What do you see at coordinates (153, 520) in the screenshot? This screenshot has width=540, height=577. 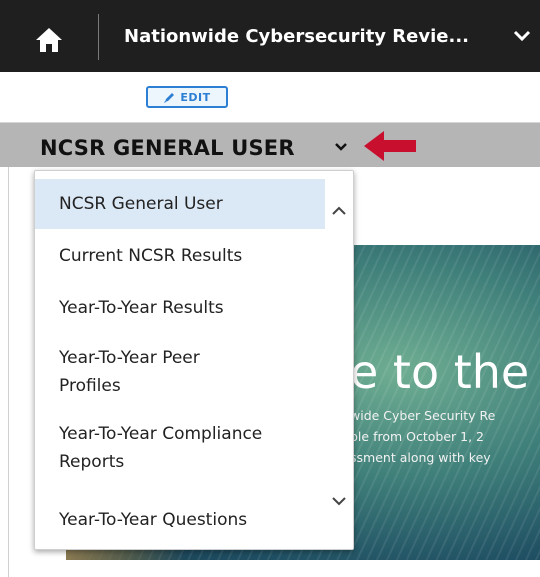 I see `dropdown-item-label: Year-To-Year Questions` at bounding box center [153, 520].